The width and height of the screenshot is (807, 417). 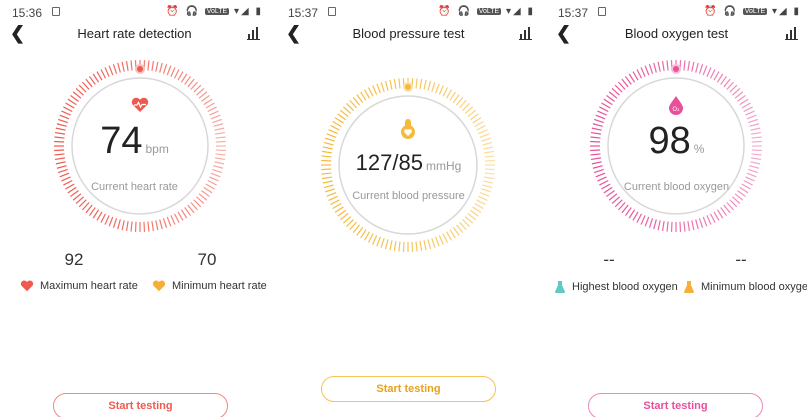 What do you see at coordinates (74, 259) in the screenshot?
I see `max-heart-rate-value: 92` at bounding box center [74, 259].